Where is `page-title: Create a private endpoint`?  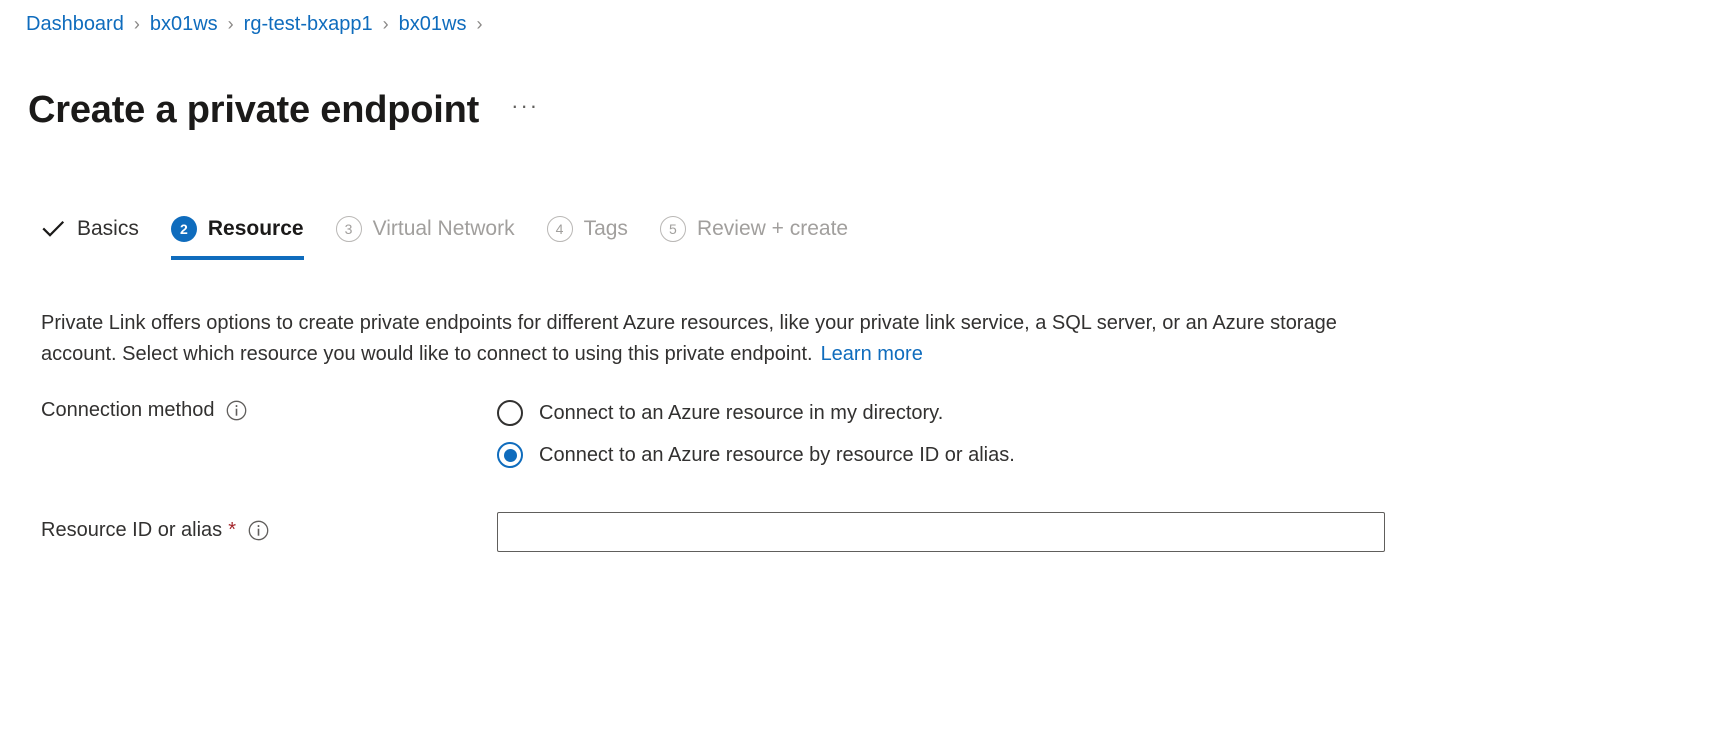 page-title: Create a private endpoint is located at coordinates (254, 110).